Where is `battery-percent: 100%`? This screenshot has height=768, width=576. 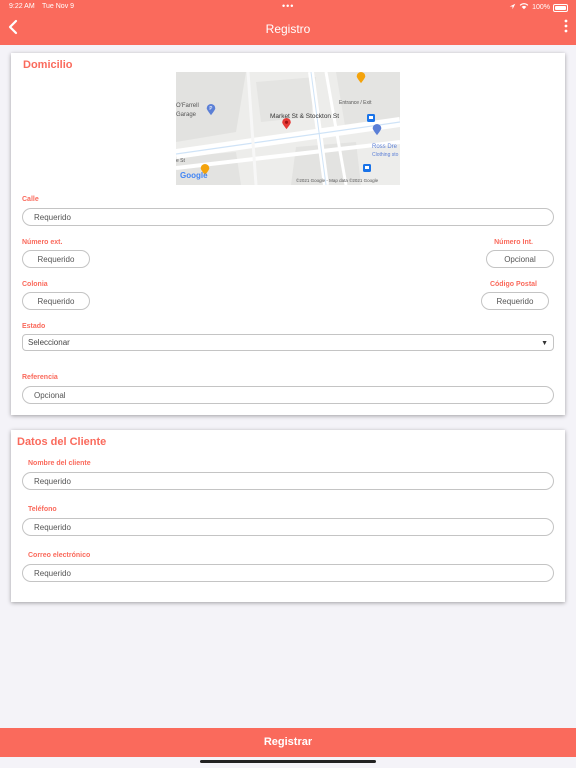
battery-percent: 100% is located at coordinates (541, 7).